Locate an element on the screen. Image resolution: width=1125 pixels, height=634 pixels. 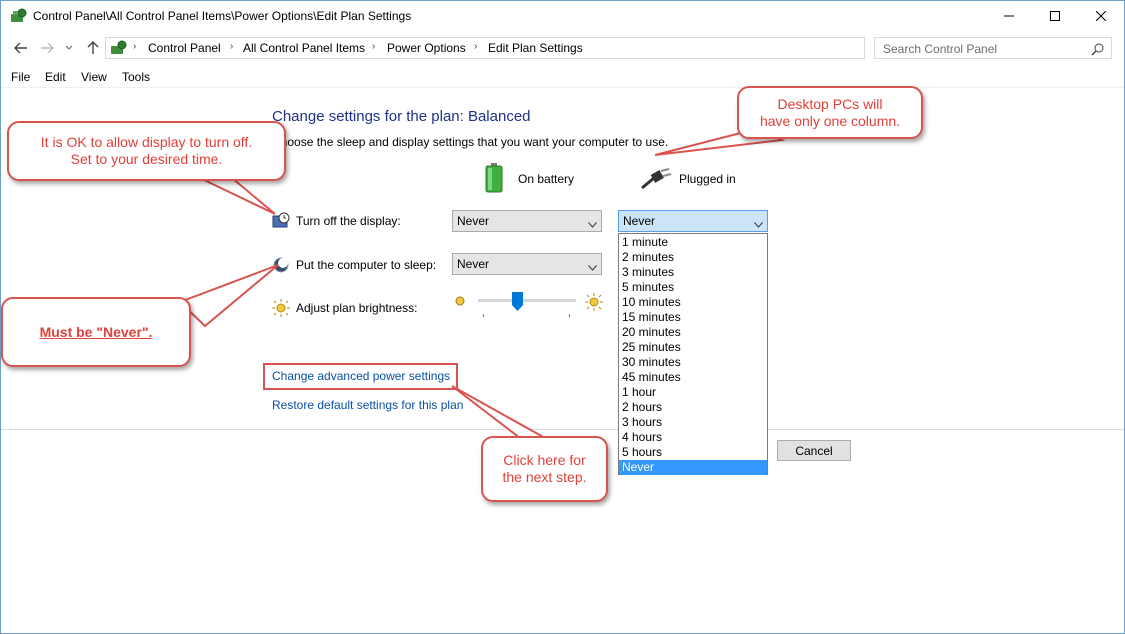
menu-bar: File Edit View Tools is located at coordinates (562, 77).